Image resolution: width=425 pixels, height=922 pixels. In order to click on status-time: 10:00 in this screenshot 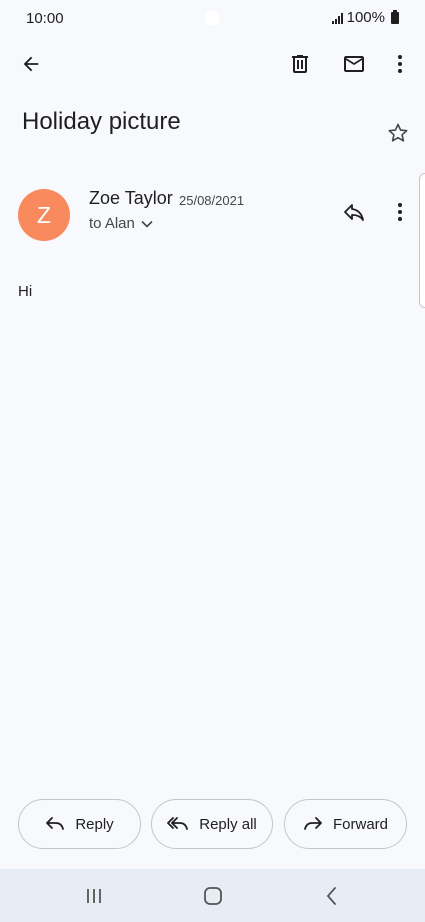, I will do `click(45, 18)`.